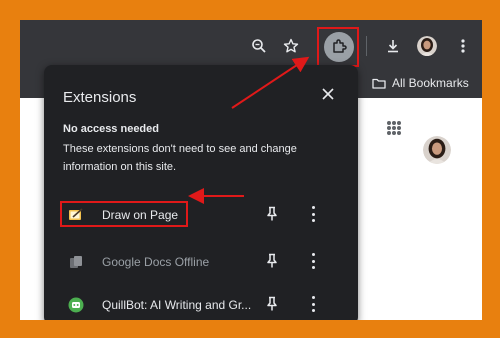  I want to click on extensions-button-highlight, so click(338, 47).